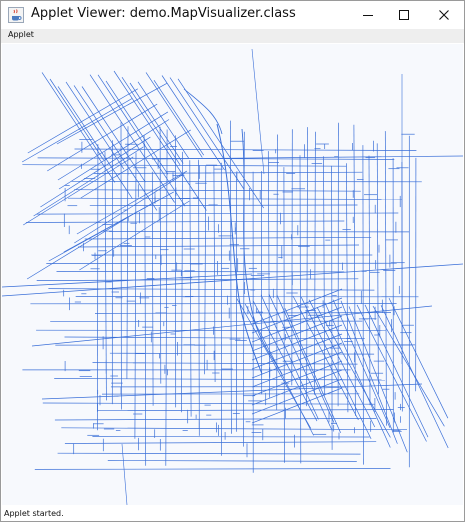 The width and height of the screenshot is (465, 522). What do you see at coordinates (232, 36) in the screenshot?
I see `menu-bar: Applet` at bounding box center [232, 36].